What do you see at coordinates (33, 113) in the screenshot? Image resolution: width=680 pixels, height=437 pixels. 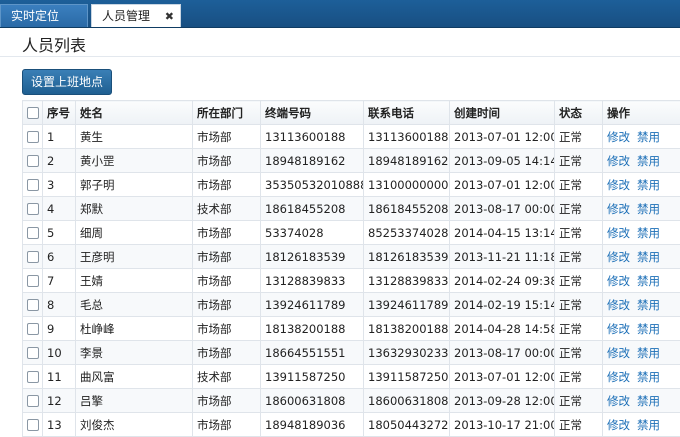 I see `select-all-checkbox` at bounding box center [33, 113].